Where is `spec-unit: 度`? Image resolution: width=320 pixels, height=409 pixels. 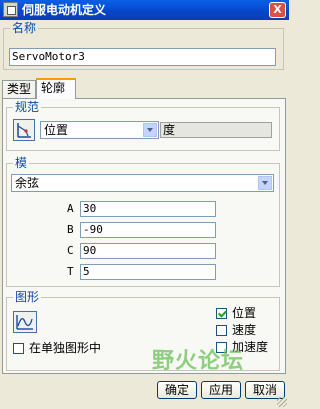
spec-unit: 度 is located at coordinates (216, 130).